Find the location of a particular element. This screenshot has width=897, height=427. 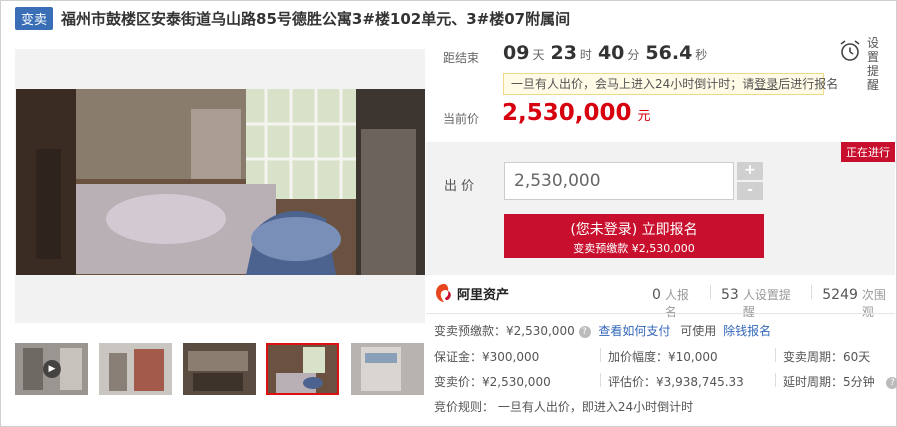

decrease-bid-button: - is located at coordinates (750, 191).